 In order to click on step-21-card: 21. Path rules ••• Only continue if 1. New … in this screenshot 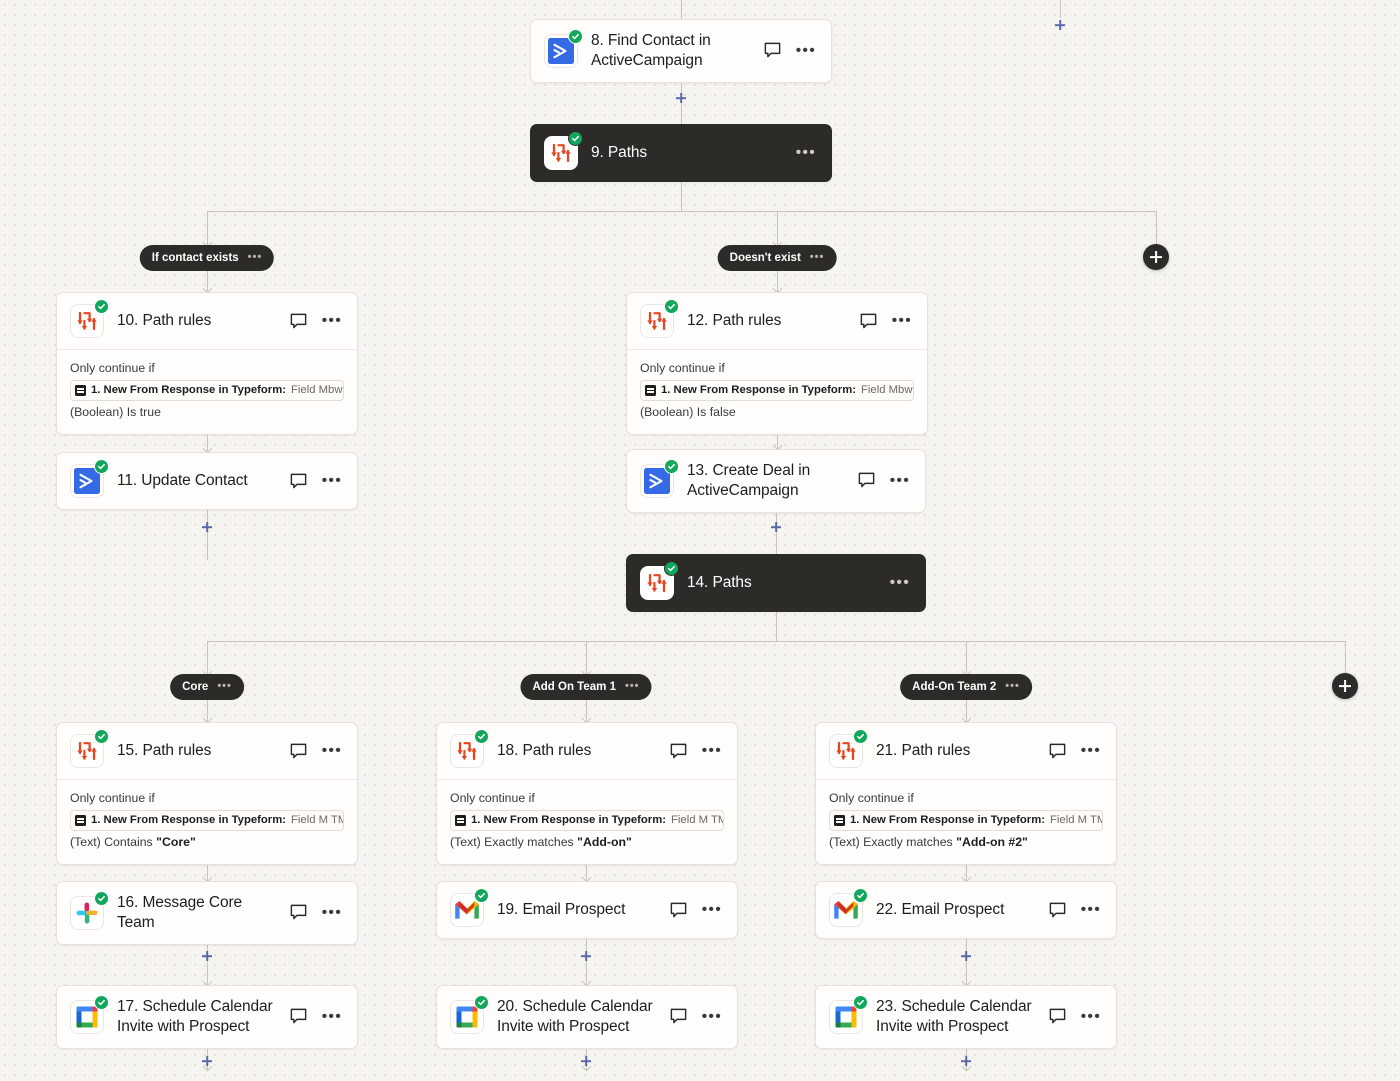, I will do `click(966, 793)`.